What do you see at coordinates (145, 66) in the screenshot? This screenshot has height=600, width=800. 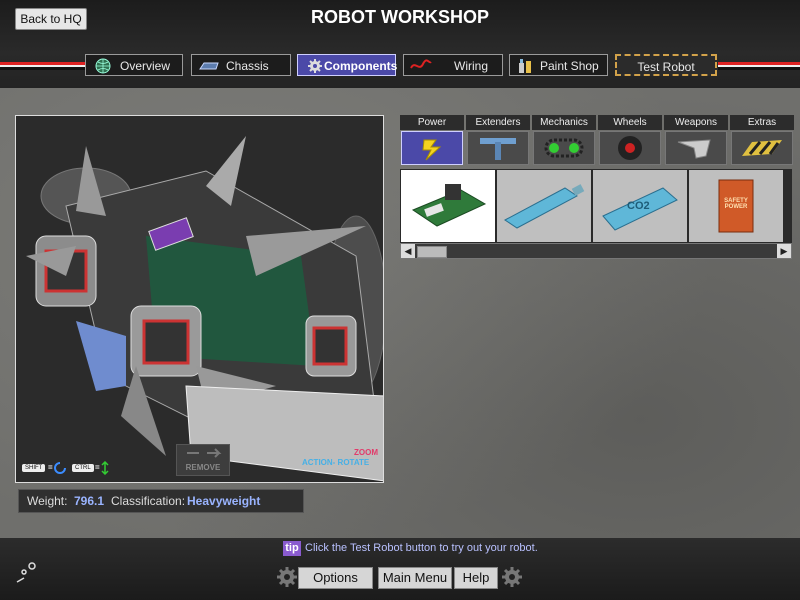 I see `tab-label: Overview` at bounding box center [145, 66].